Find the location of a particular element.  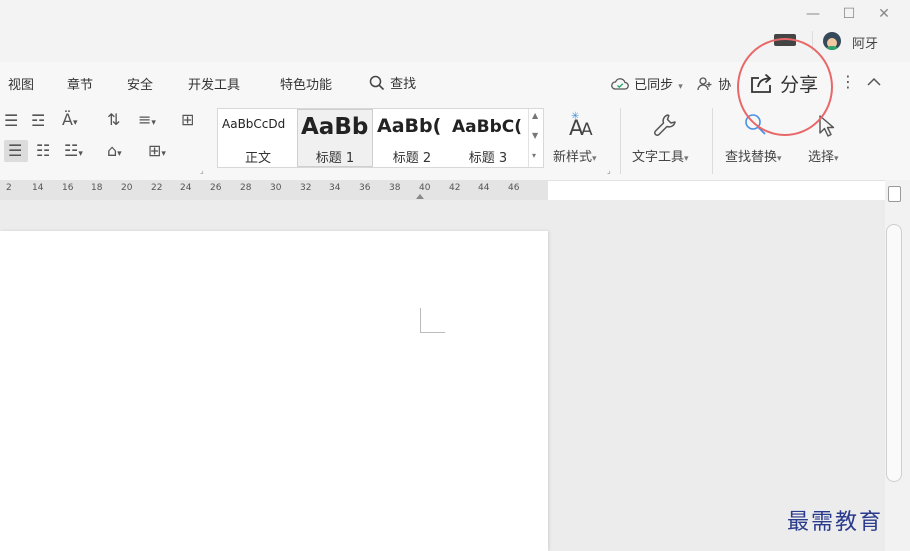

style-name-heading-1: 标题 1 is located at coordinates (335, 158).